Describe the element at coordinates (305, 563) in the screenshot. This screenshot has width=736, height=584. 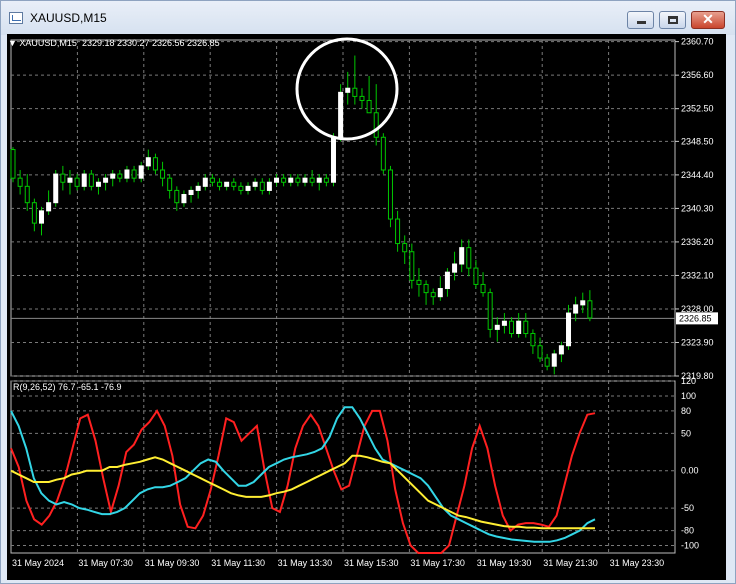
I see `time-label: 31 May 13:30` at that location.